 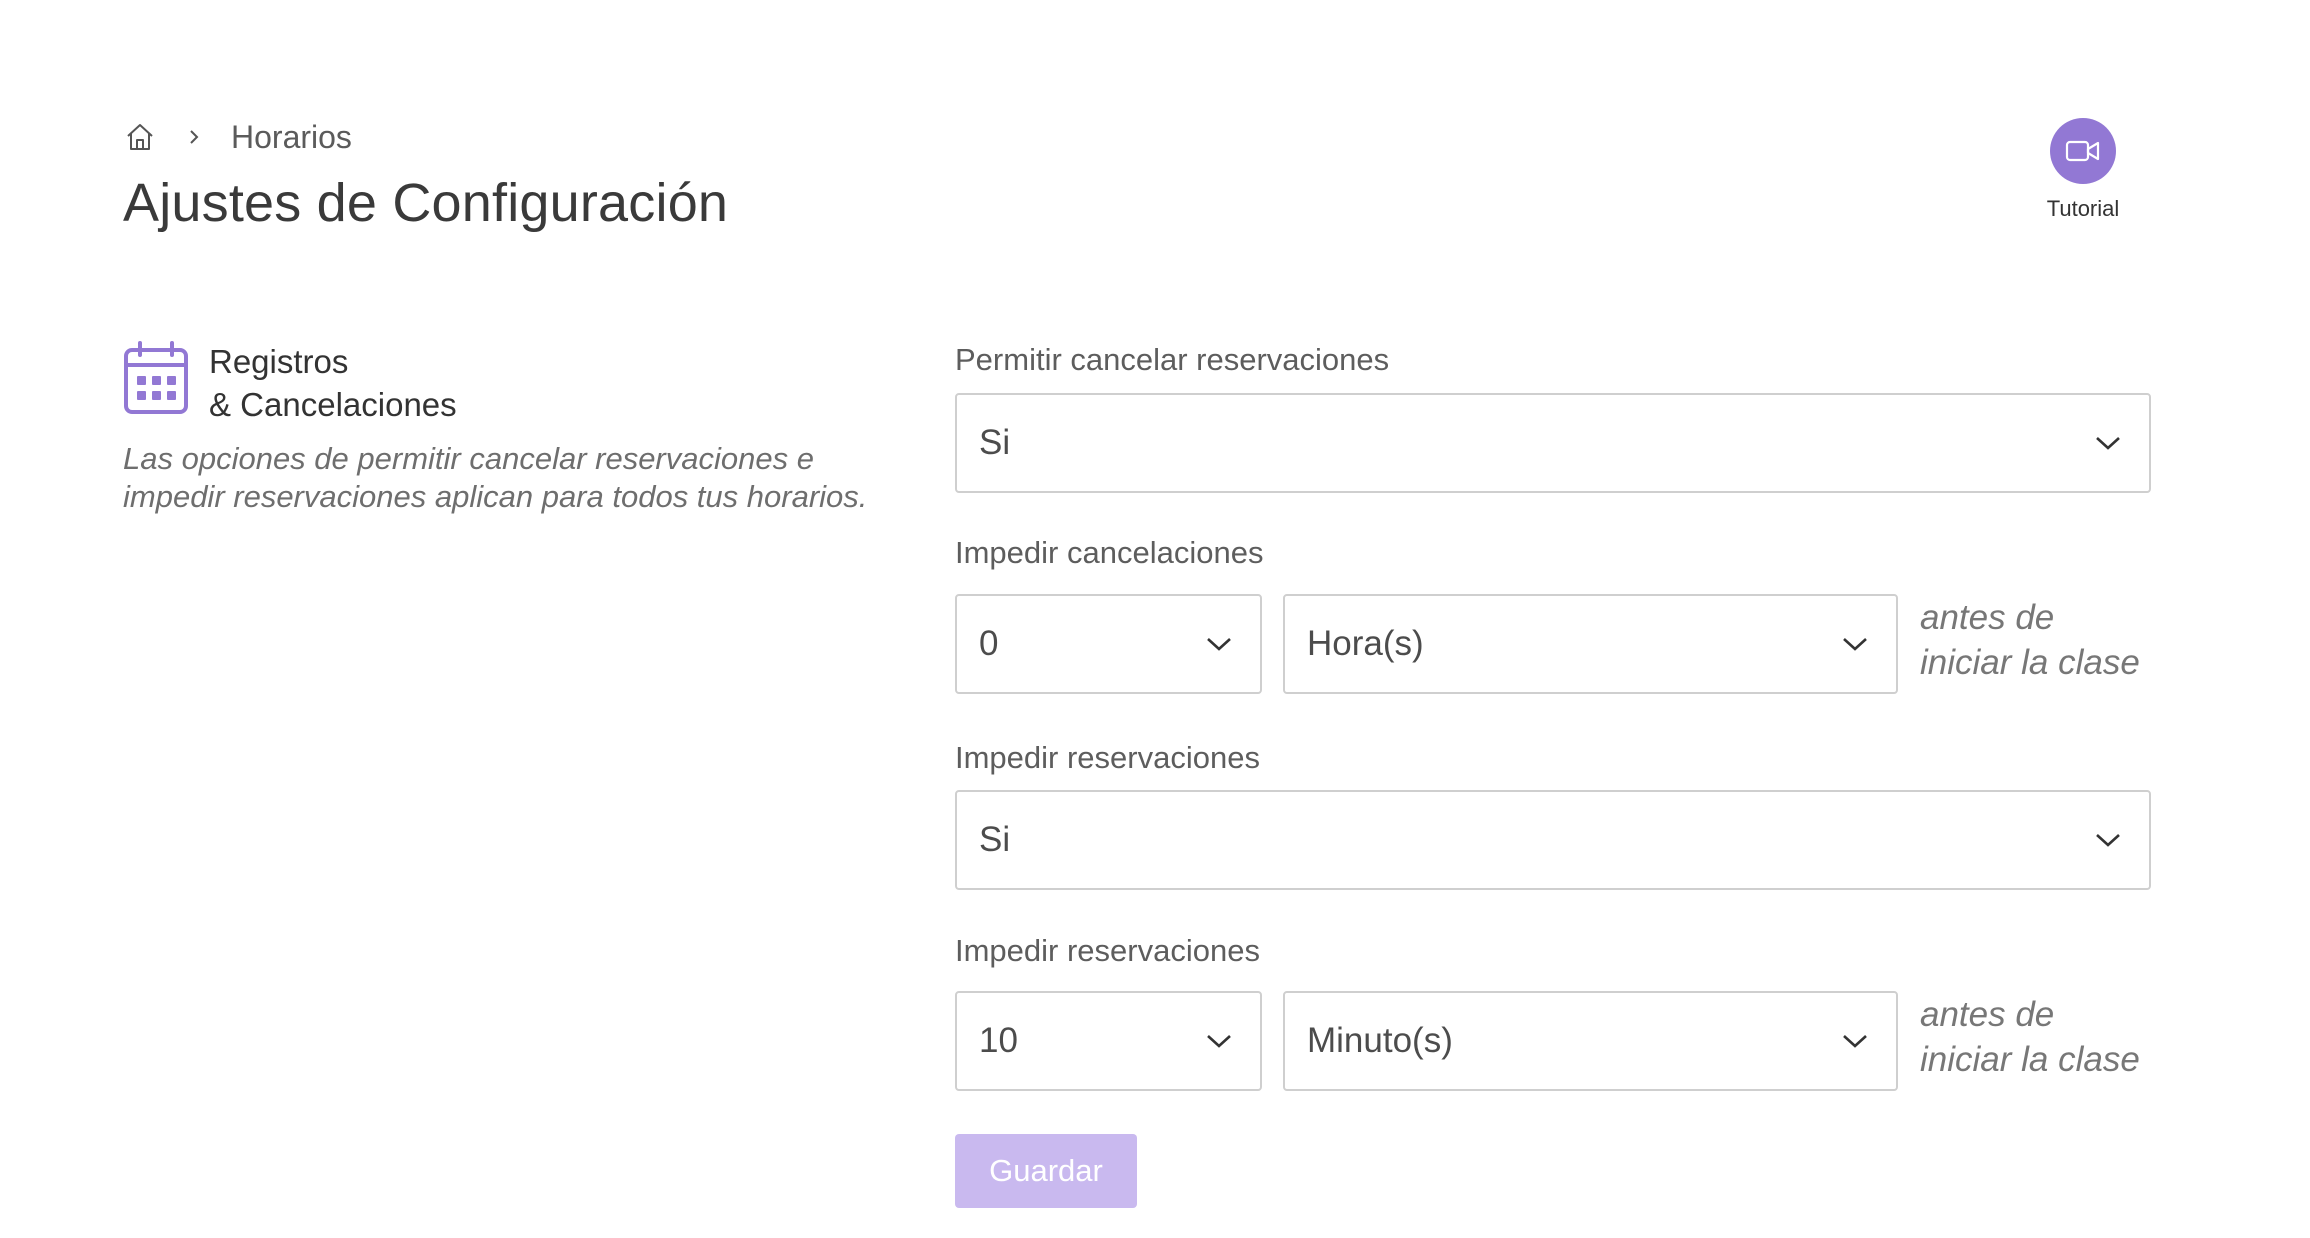 What do you see at coordinates (1590, 1041) in the screenshot?
I see `prevent-booking-unit-select: Minuto(s)` at bounding box center [1590, 1041].